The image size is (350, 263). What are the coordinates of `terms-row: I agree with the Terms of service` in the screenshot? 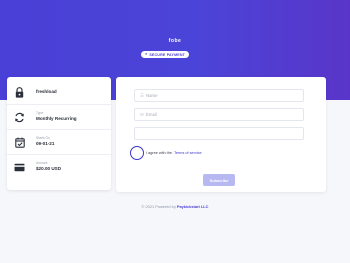 It's located at (190, 153).